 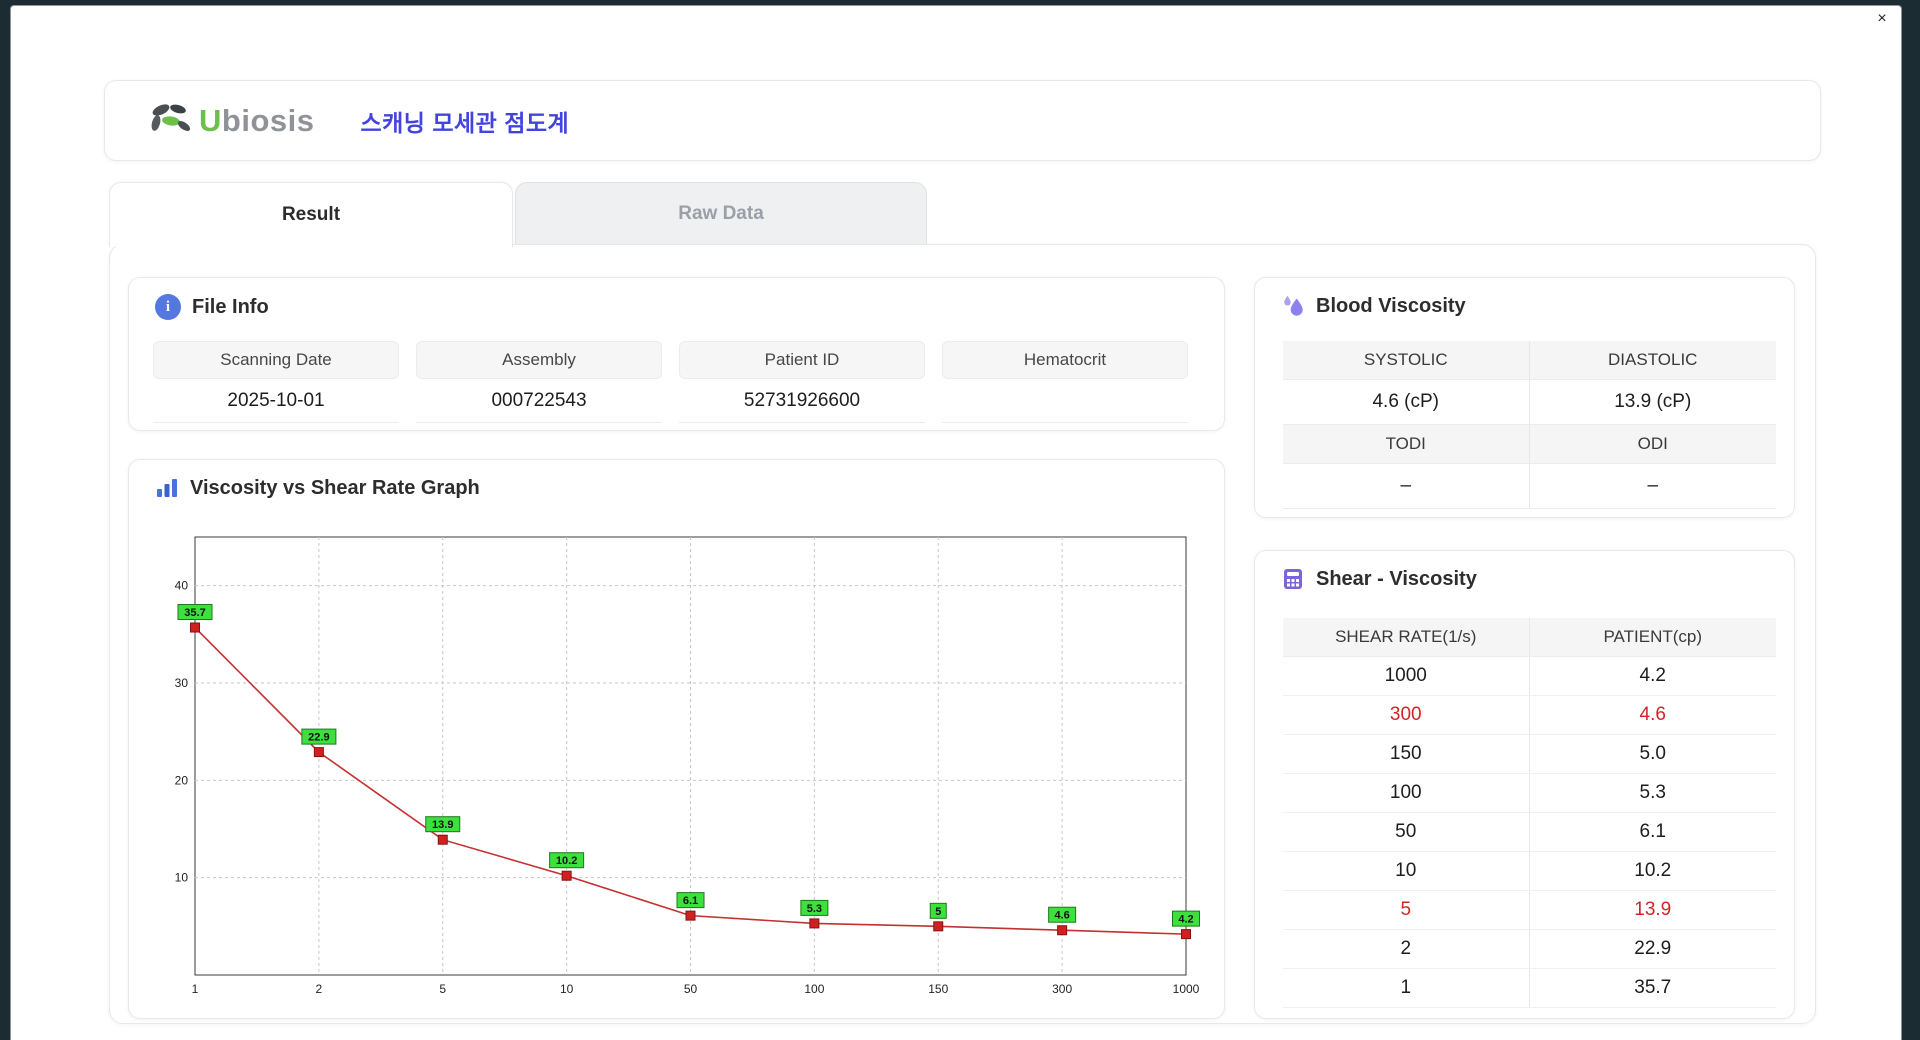 I want to click on svg-text: 40, so click(x=182, y=586).